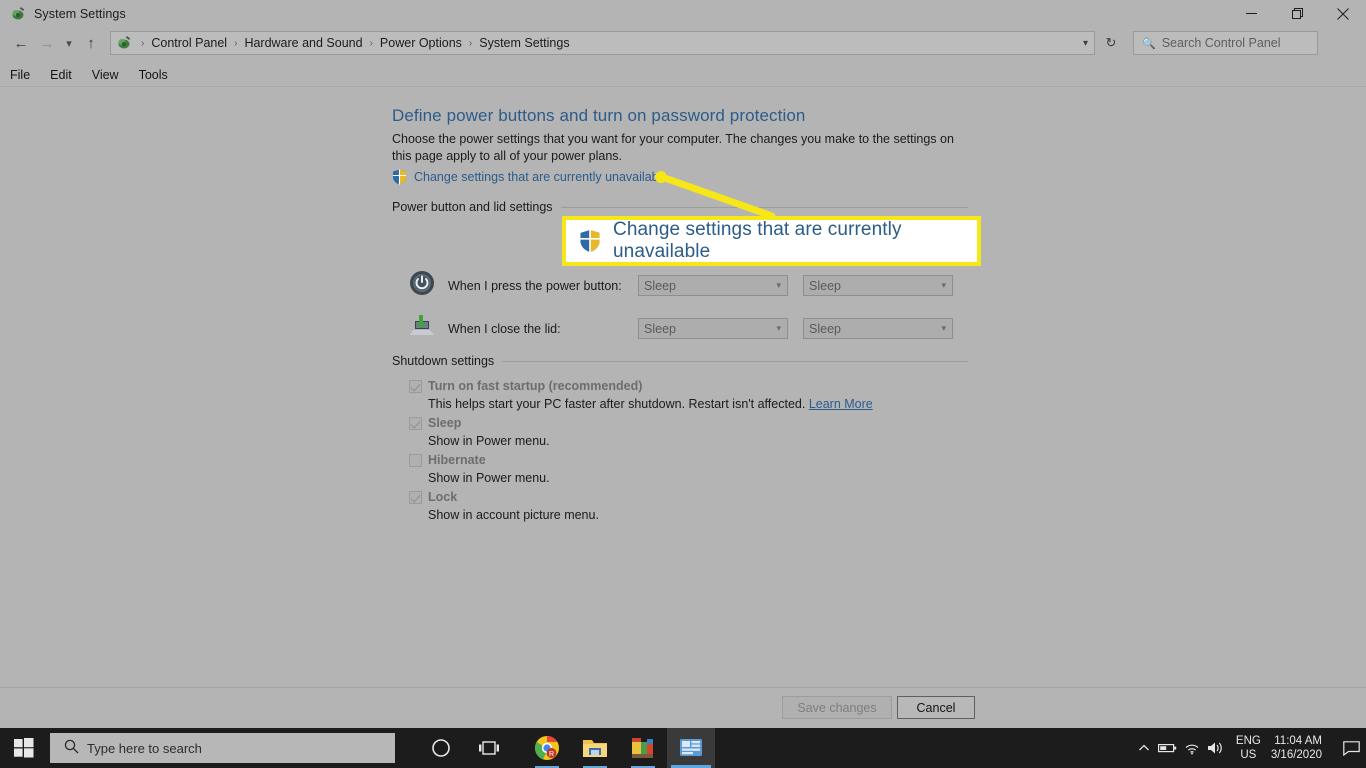 The height and width of the screenshot is (768, 1366). I want to click on battery-icon, so click(1168, 748).